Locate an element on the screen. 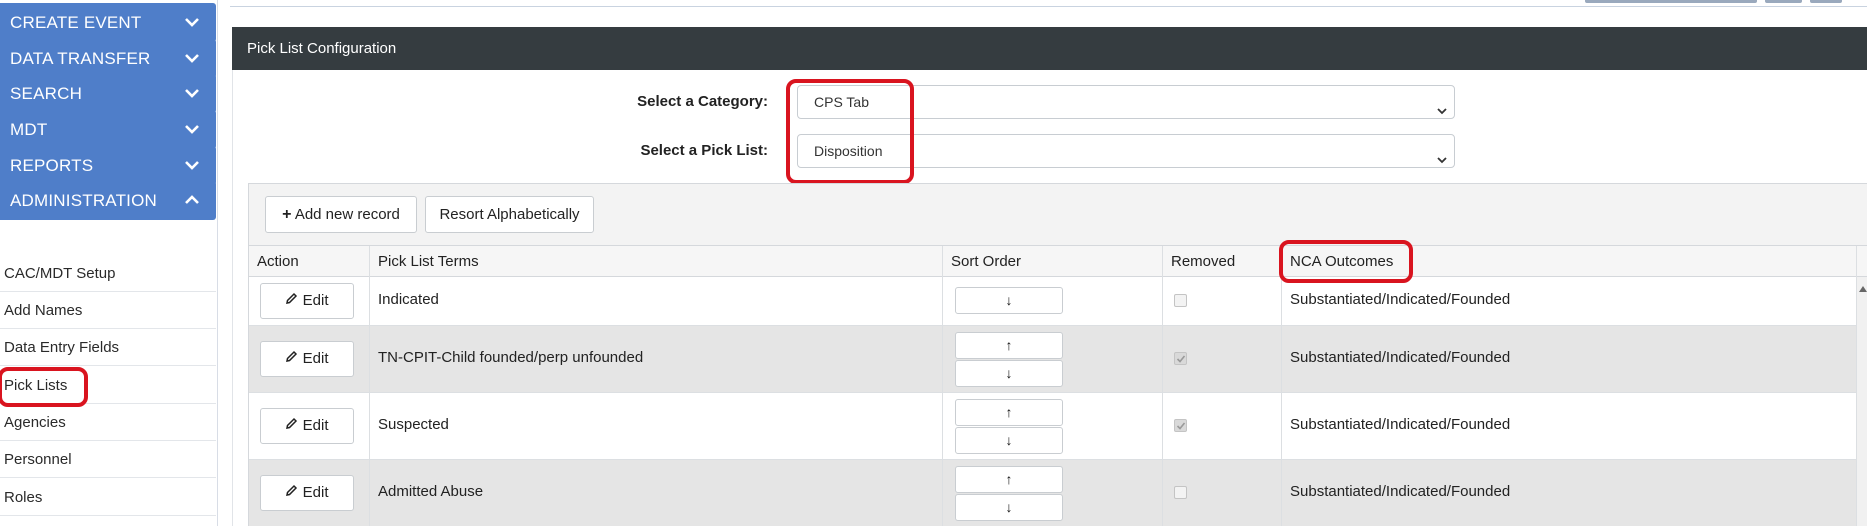  panel-header: Pick List Configuration is located at coordinates (1049, 48).